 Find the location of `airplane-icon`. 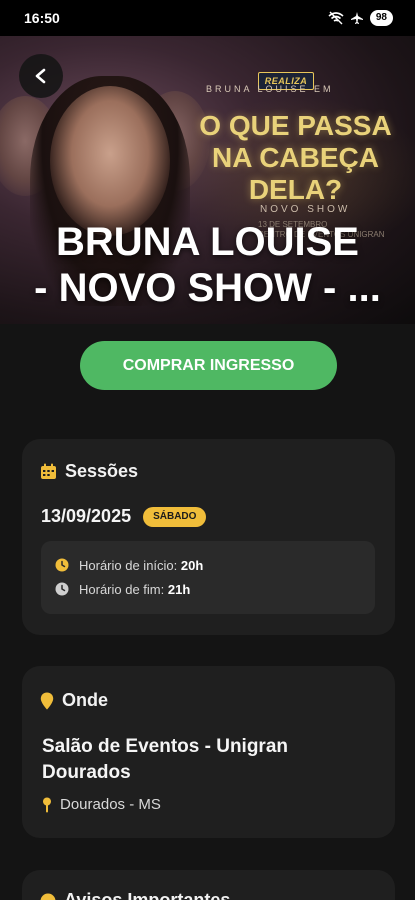

airplane-icon is located at coordinates (356, 18).